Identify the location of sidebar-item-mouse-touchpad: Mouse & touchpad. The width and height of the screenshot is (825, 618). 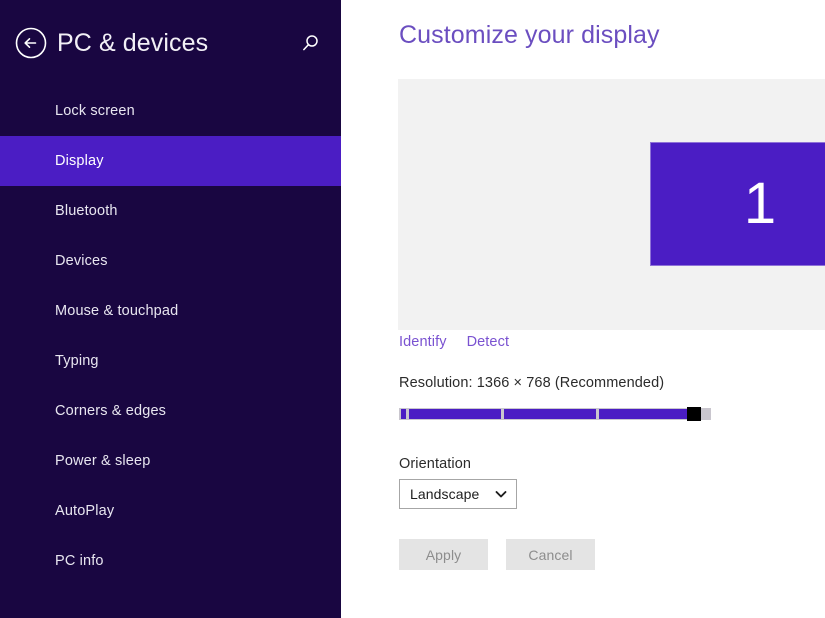
(170, 311).